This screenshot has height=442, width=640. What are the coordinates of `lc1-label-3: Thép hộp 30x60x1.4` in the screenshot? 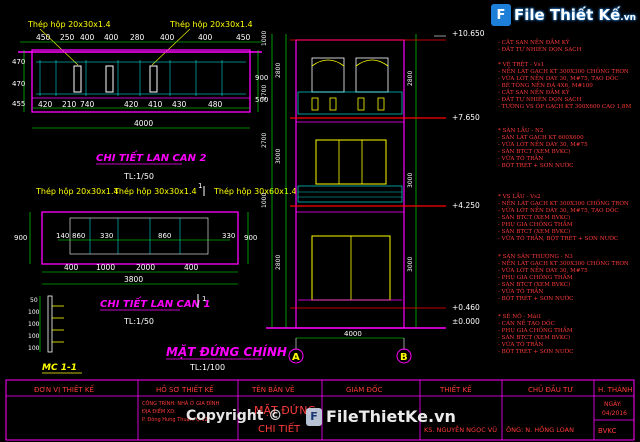 It's located at (255, 191).